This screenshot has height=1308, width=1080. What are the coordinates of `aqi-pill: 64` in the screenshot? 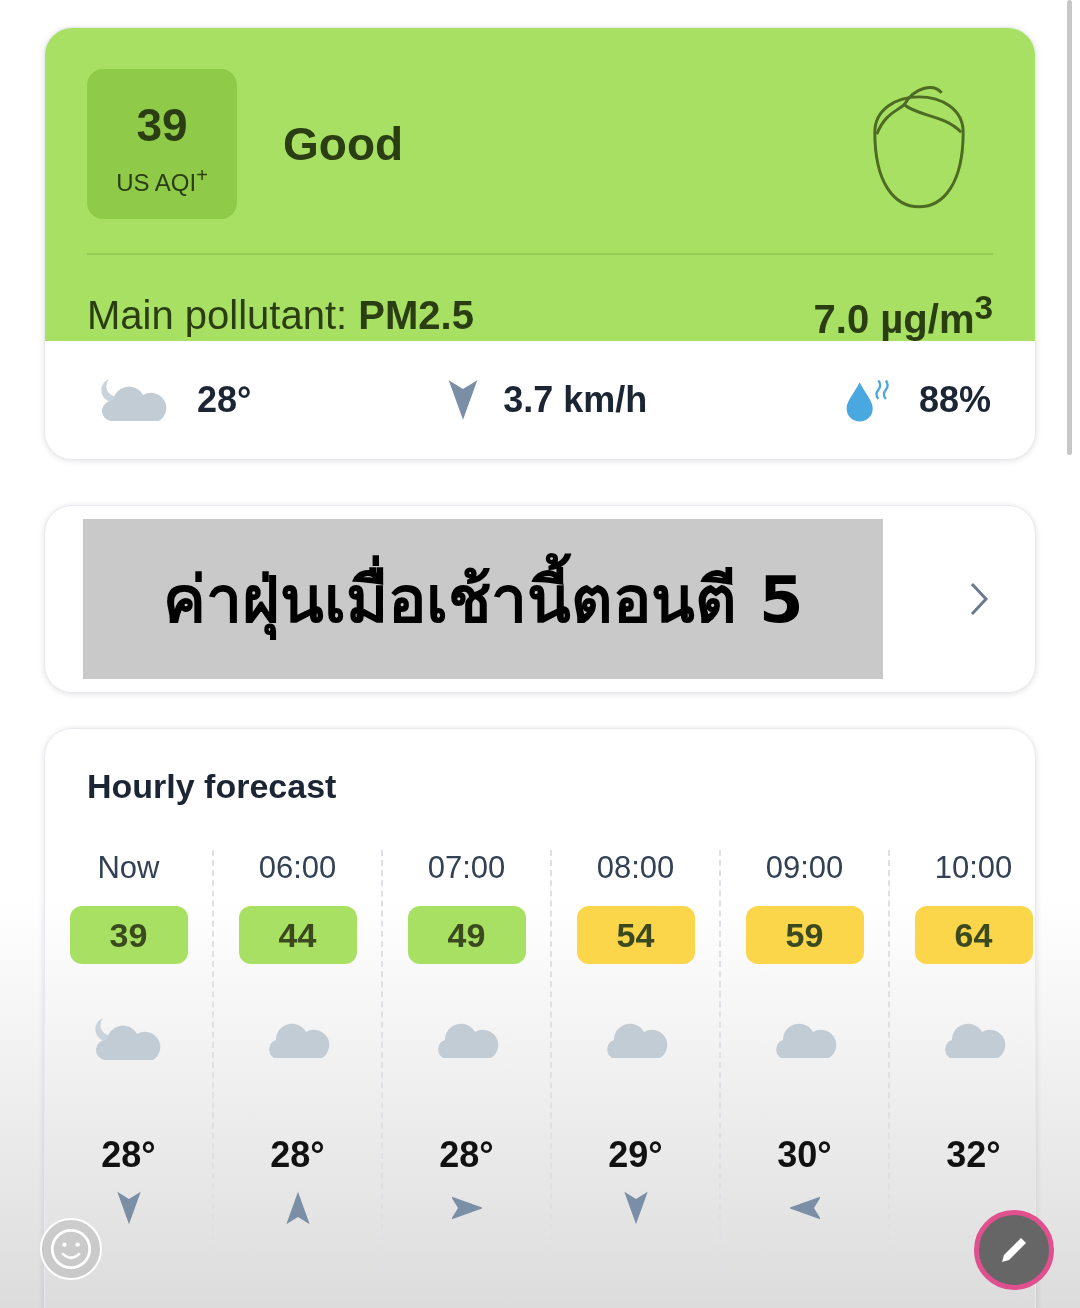 It's located at (973, 935).